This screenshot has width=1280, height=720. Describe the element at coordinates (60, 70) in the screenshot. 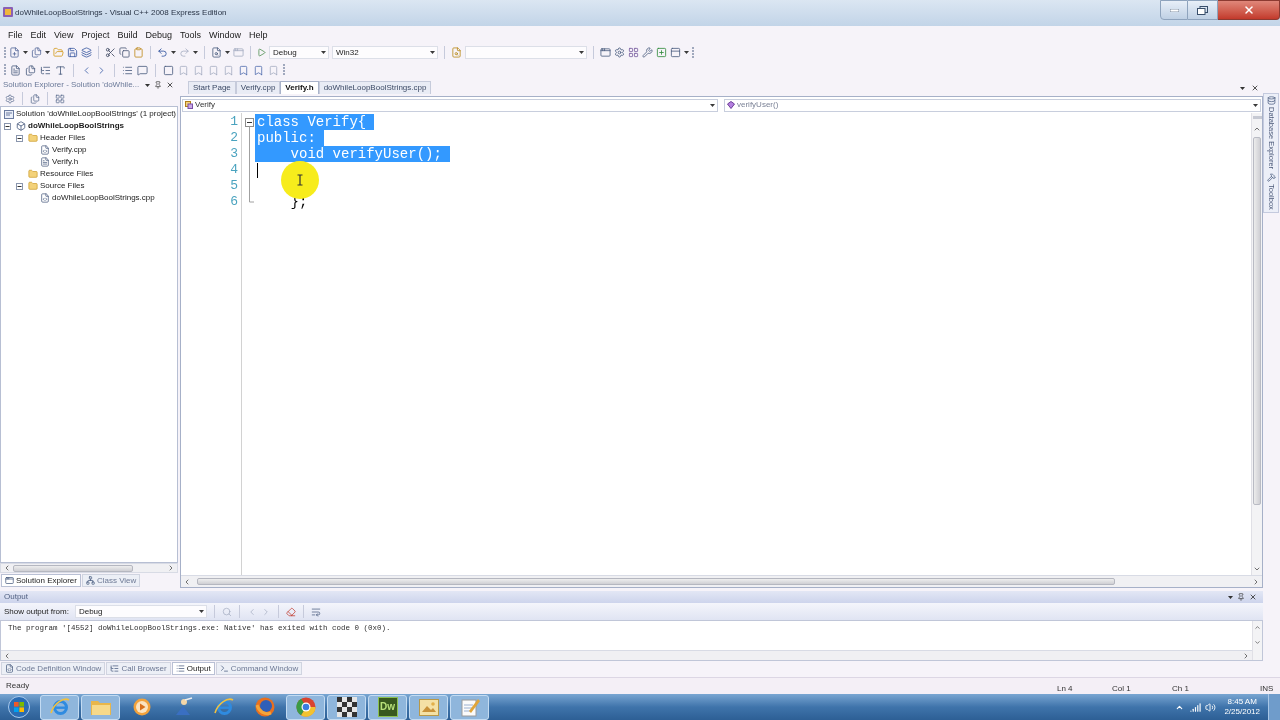

I see `letter-t-icon` at that location.